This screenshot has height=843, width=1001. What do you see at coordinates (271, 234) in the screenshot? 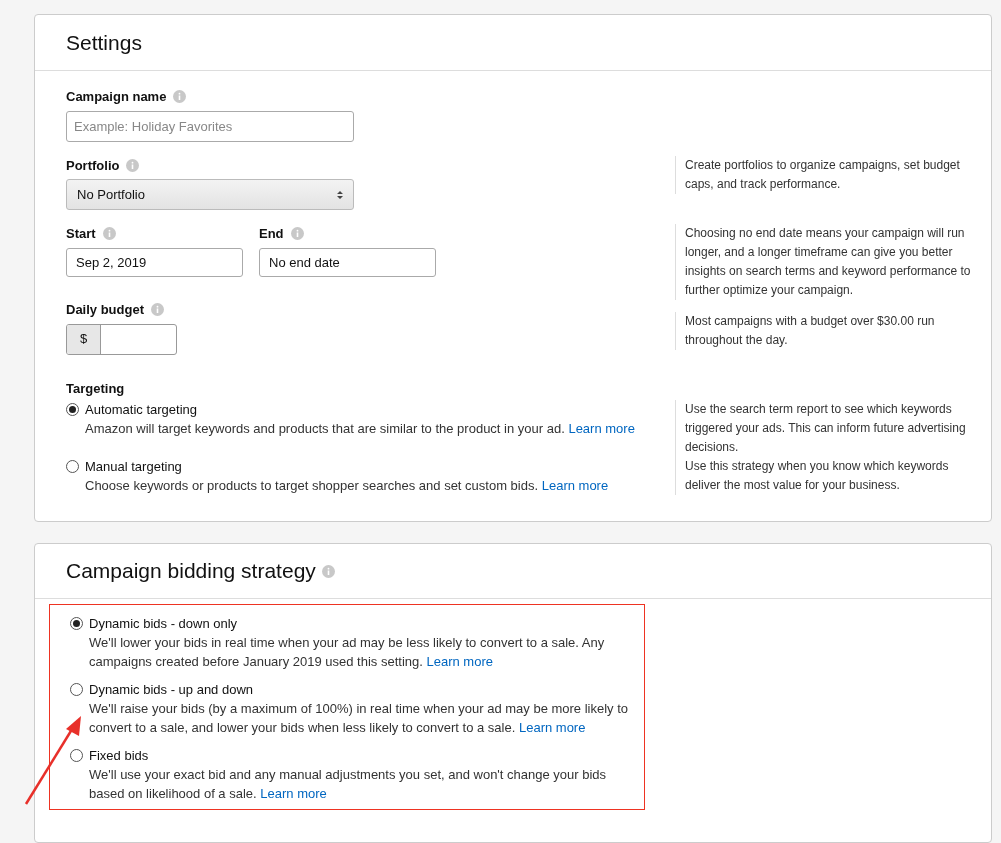
I see `field-label: End` at bounding box center [271, 234].